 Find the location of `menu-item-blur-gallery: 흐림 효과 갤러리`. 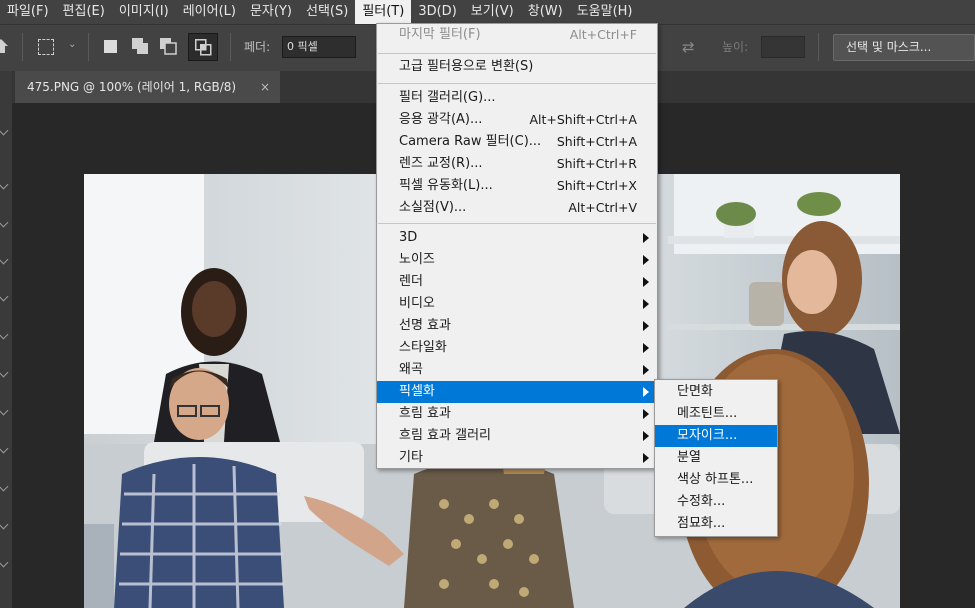

menu-item-blur-gallery: 흐림 효과 갤러리 is located at coordinates (517, 436).